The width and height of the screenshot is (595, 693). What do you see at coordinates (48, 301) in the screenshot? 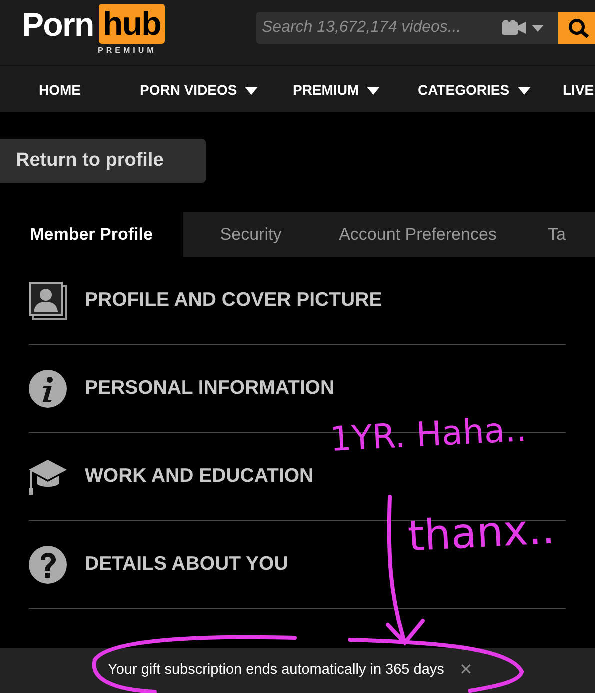
I see `portrait-icon` at bounding box center [48, 301].